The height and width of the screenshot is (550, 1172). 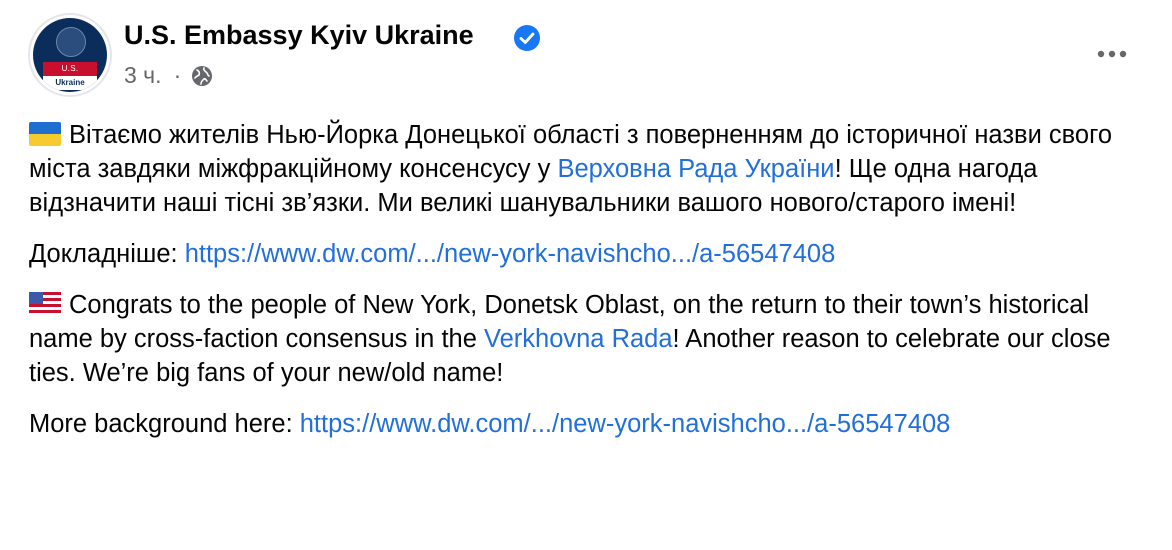 What do you see at coordinates (578, 339) in the screenshot?
I see `verkhovna-rada-en-link: Verkhovna Rada` at bounding box center [578, 339].